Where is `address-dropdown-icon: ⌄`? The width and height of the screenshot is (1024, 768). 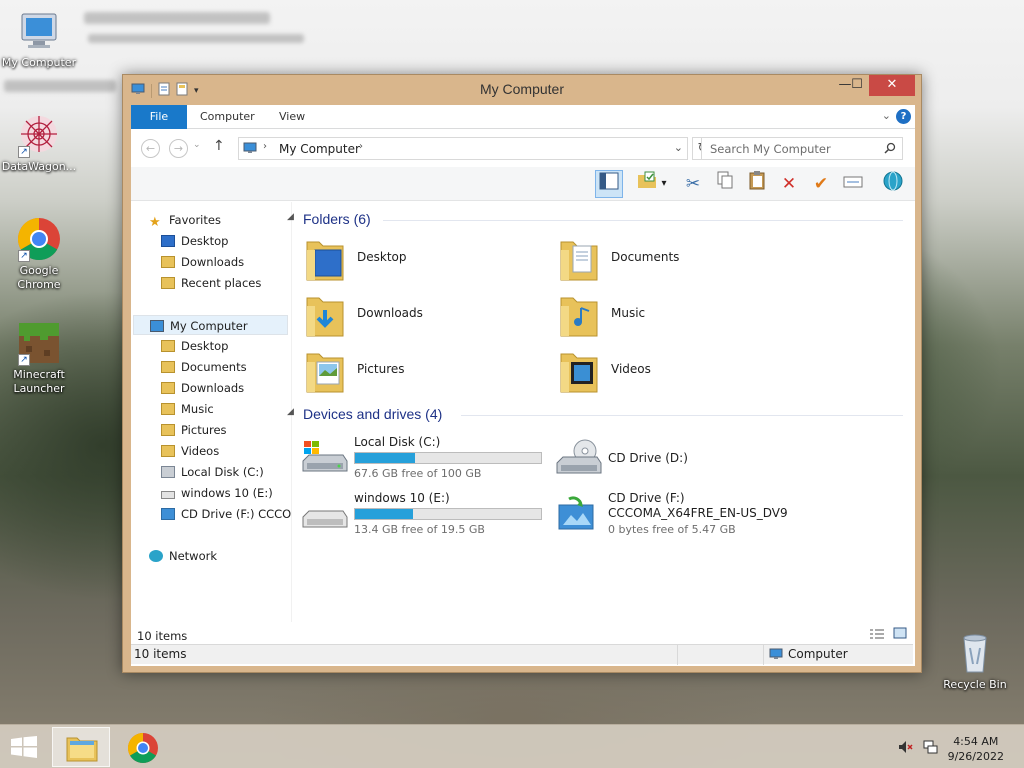 address-dropdown-icon: ⌄ is located at coordinates (678, 147).